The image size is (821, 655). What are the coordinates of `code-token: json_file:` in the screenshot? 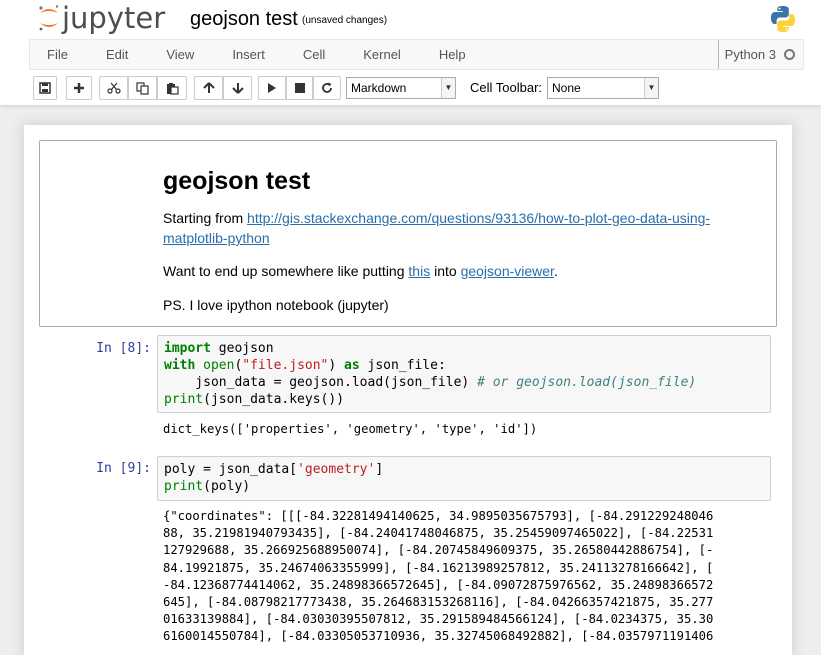 It's located at (402, 365).